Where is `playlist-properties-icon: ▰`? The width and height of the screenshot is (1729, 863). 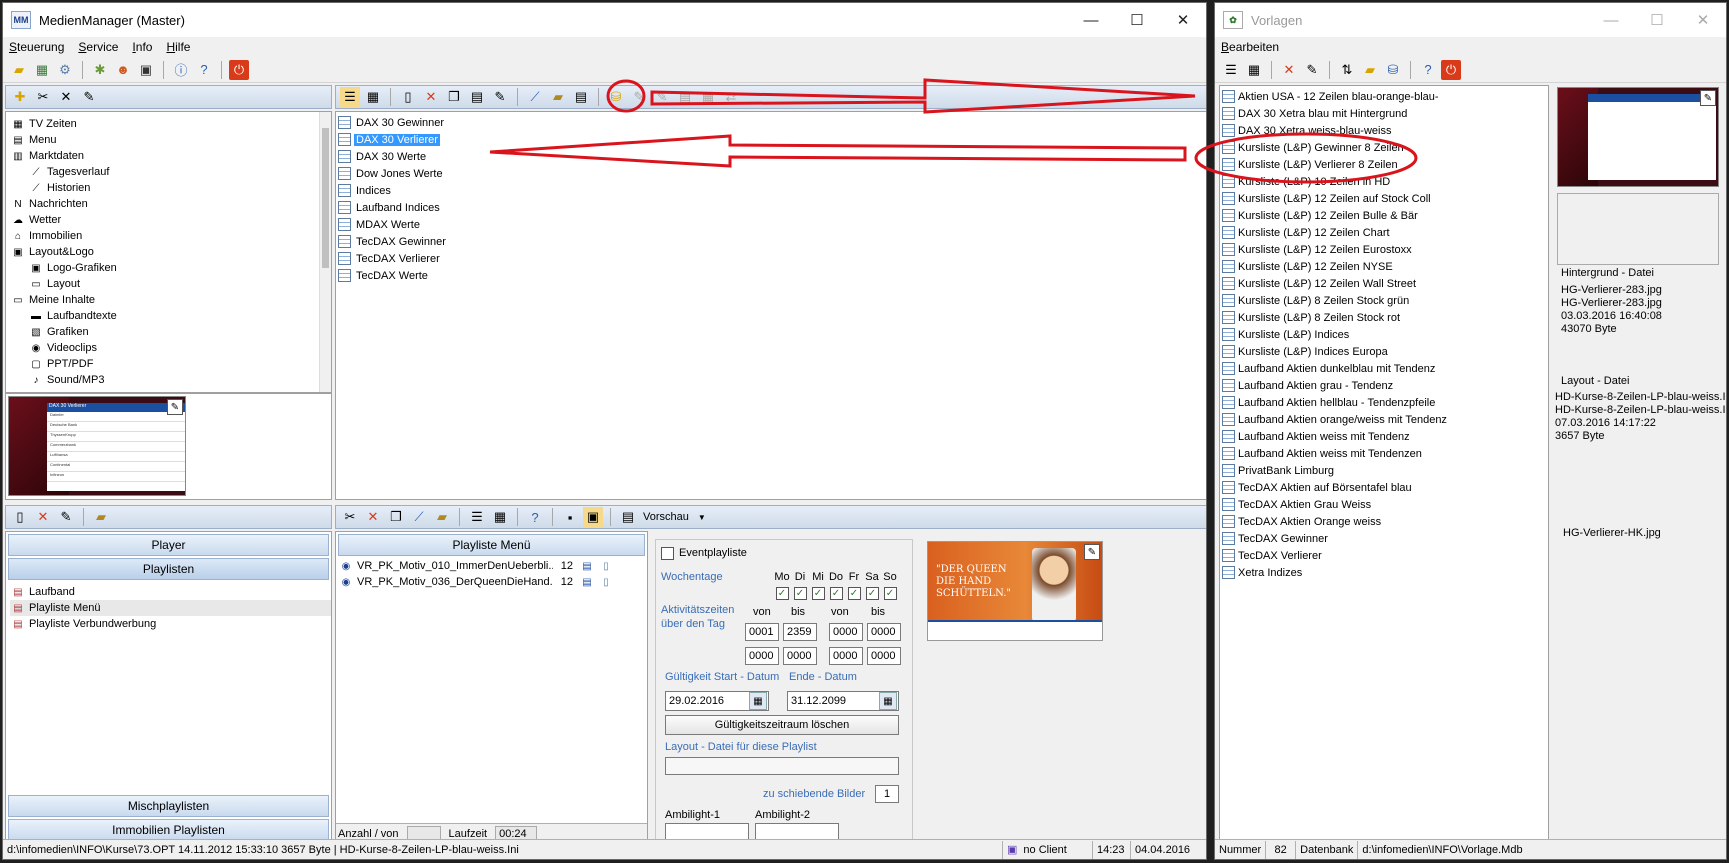 playlist-properties-icon: ▰ is located at coordinates (101, 517).